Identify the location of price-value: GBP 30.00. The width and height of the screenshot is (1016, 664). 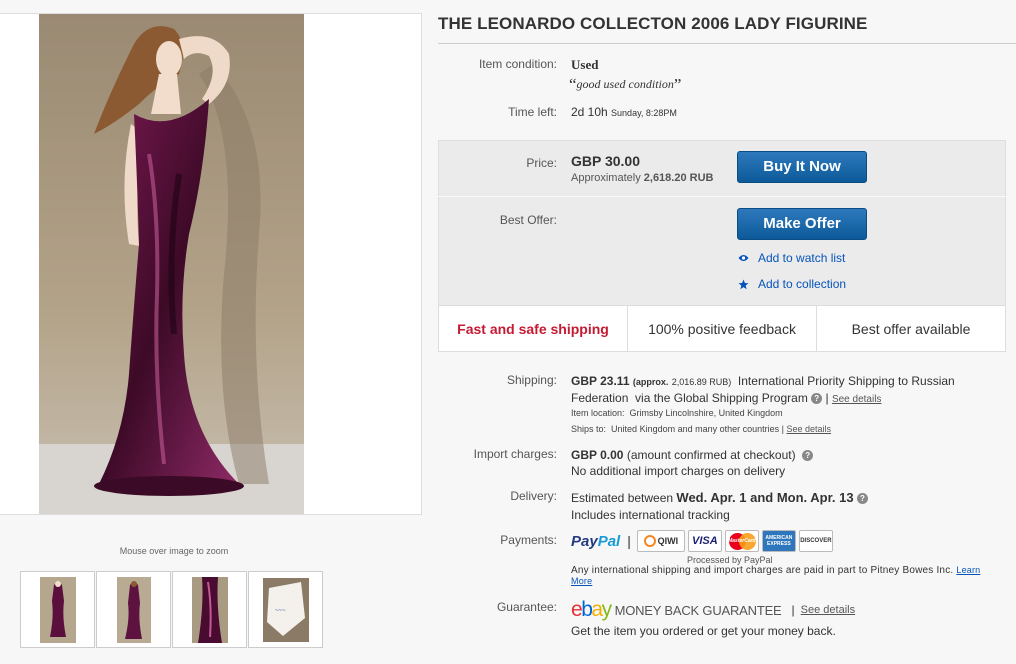
(606, 161).